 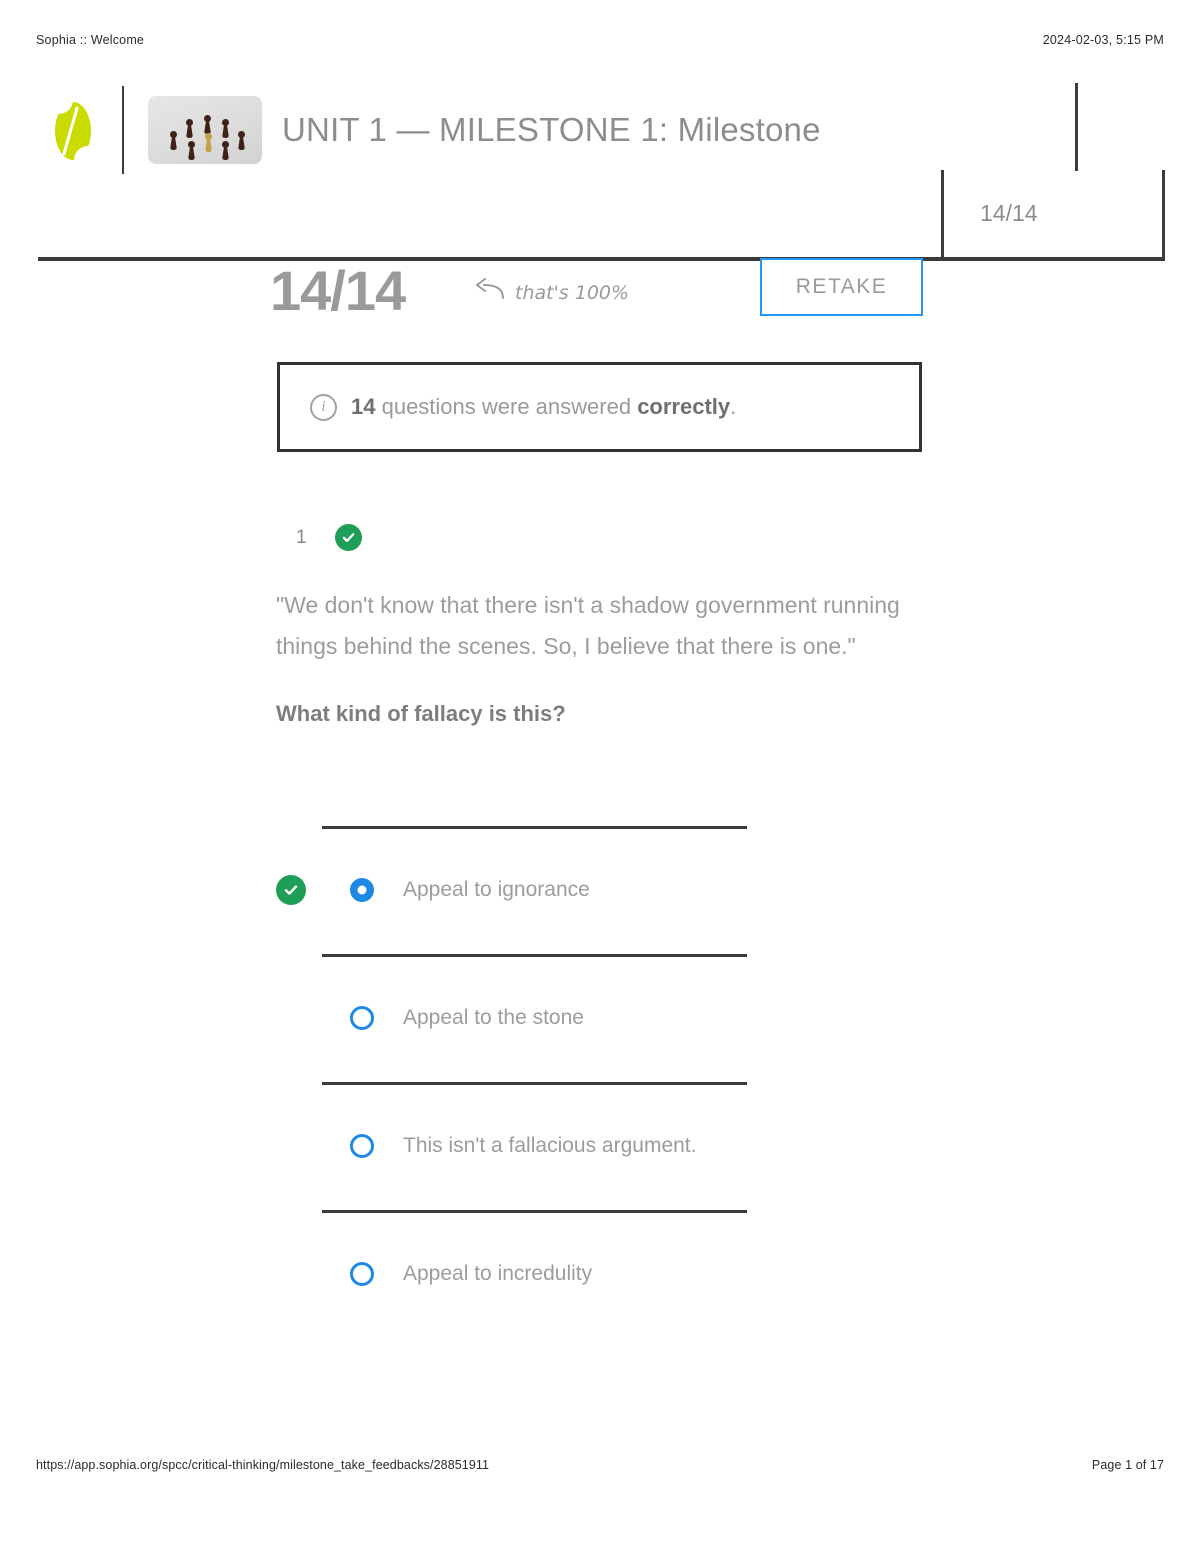 I want to click on score-badge-label: 14/14, so click(x=1009, y=213).